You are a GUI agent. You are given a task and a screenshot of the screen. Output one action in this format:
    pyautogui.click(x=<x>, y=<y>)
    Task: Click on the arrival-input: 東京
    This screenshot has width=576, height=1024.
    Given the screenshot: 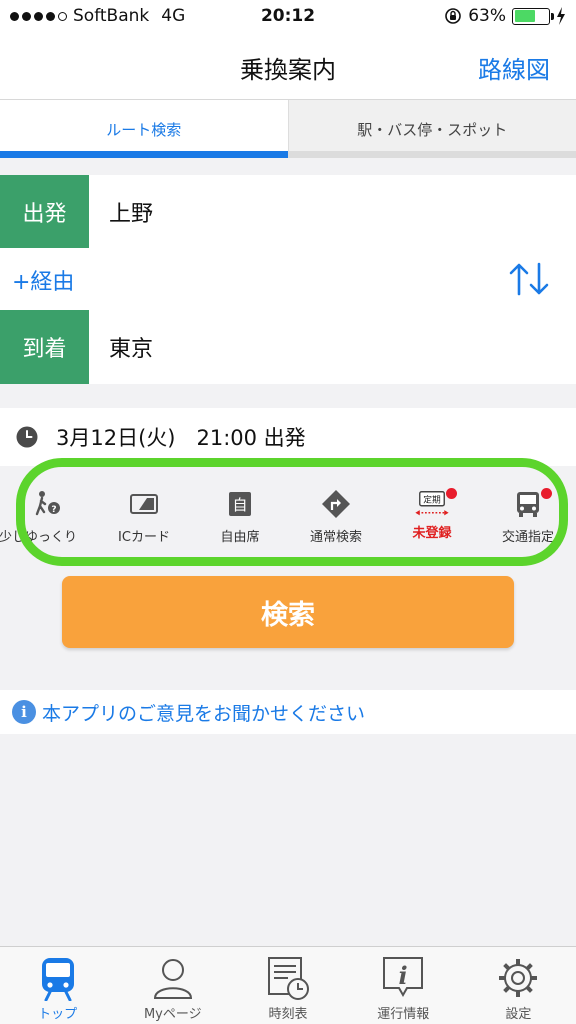 What is the action you would take?
    pyautogui.click(x=121, y=347)
    